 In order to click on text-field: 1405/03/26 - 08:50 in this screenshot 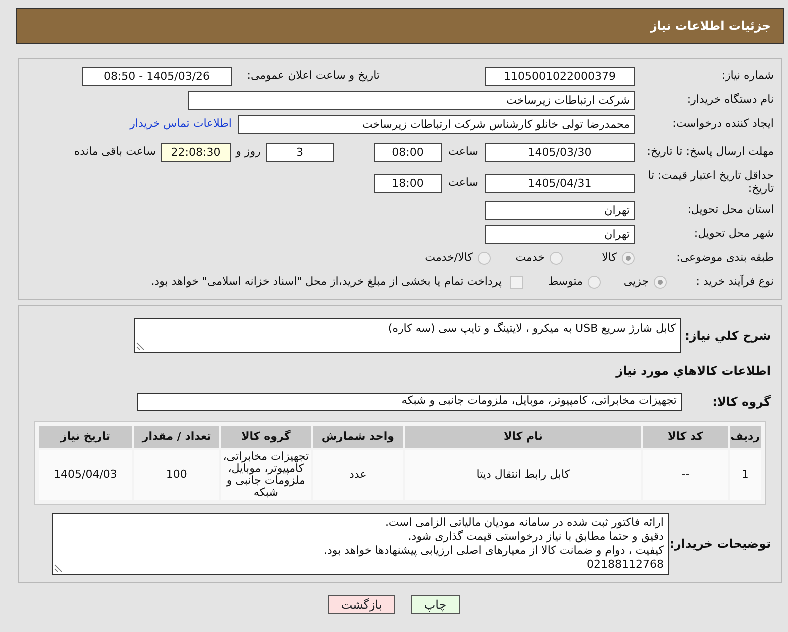, I will do `click(157, 76)`.